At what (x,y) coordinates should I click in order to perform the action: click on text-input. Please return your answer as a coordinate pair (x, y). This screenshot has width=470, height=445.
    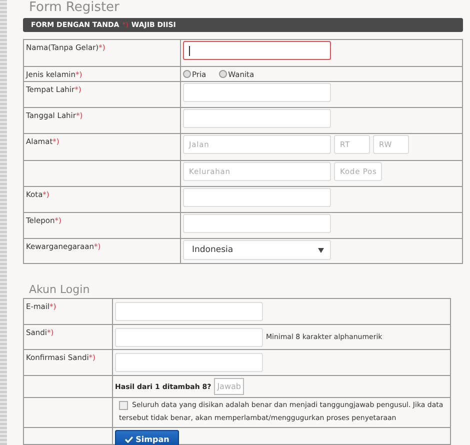
    Looking at the image, I should click on (257, 50).